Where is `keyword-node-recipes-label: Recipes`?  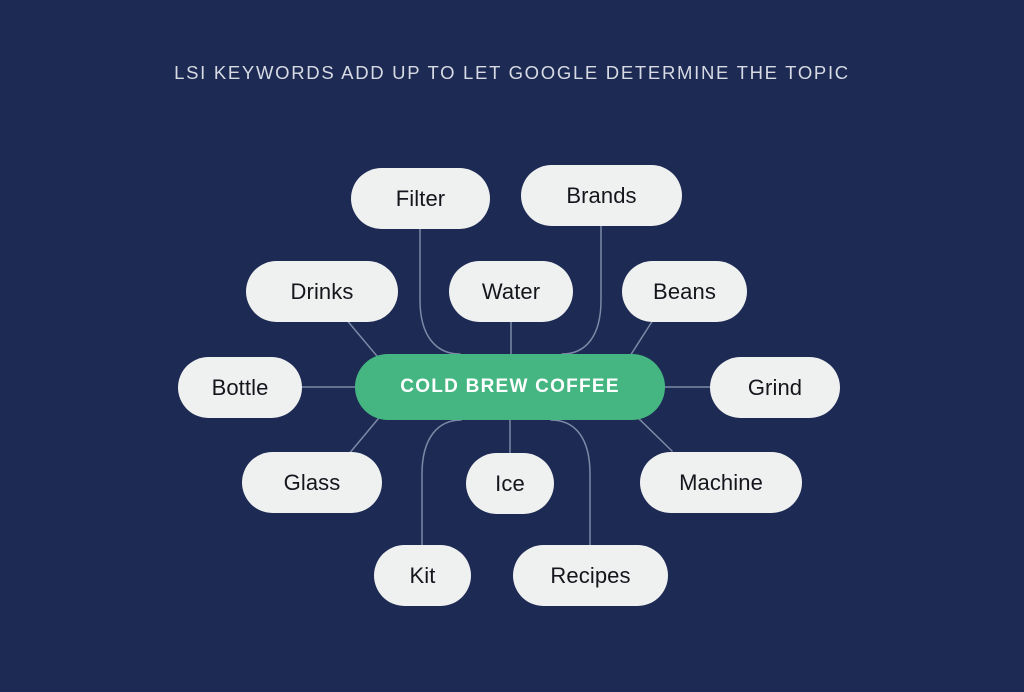 keyword-node-recipes-label: Recipes is located at coordinates (590, 575).